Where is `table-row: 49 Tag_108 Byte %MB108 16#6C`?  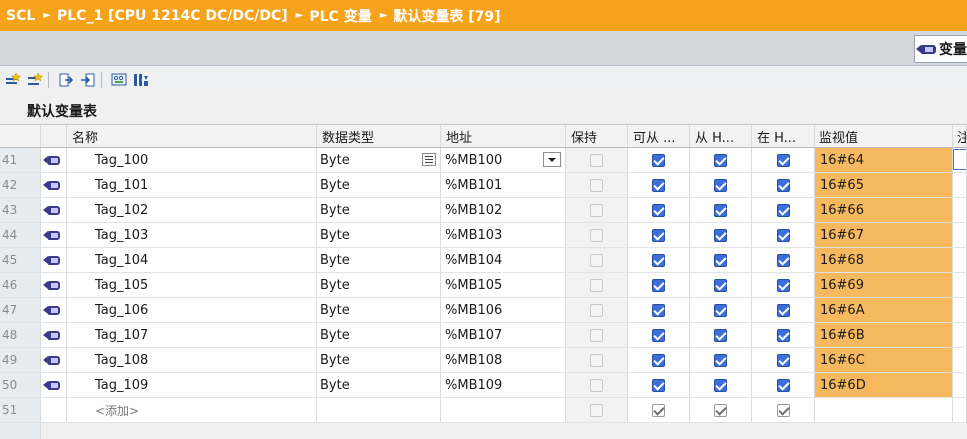
table-row: 49 Tag_108 Byte %MB108 16#6C is located at coordinates (483, 360).